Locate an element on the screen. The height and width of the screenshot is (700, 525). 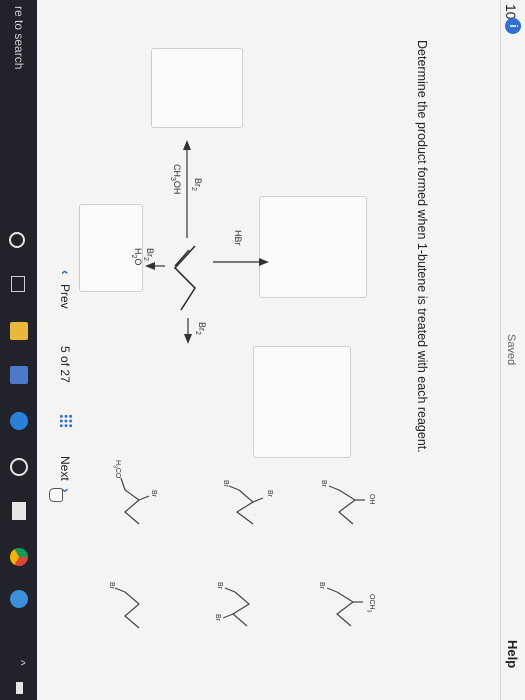
task-view-icon is located at coordinates (18, 284).